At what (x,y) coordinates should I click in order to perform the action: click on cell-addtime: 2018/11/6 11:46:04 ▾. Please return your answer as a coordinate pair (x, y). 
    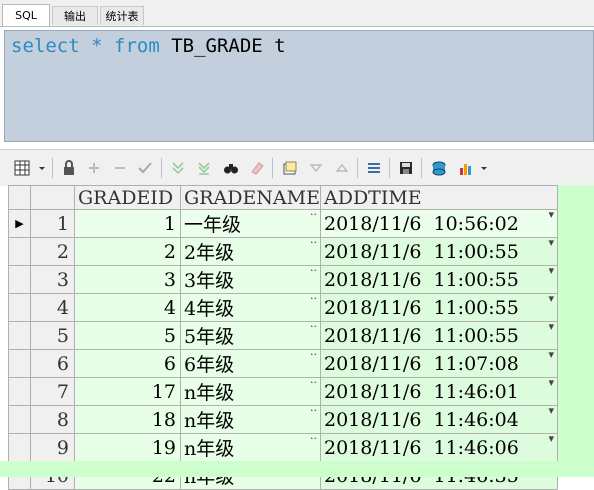
    Looking at the image, I should click on (438, 419).